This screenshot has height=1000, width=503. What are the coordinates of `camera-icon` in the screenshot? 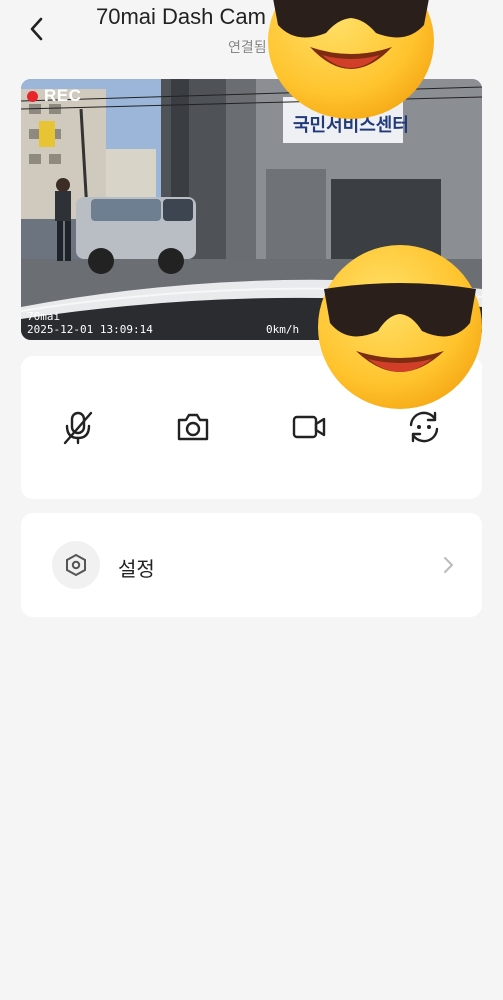 It's located at (193, 427).